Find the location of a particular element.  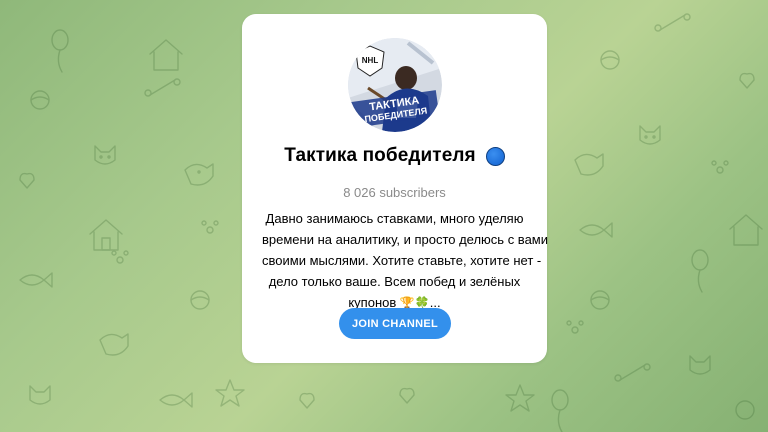

channel-avatar: NHL ТАКТИКА ПОБЕДИТЕЛЯ is located at coordinates (395, 85).